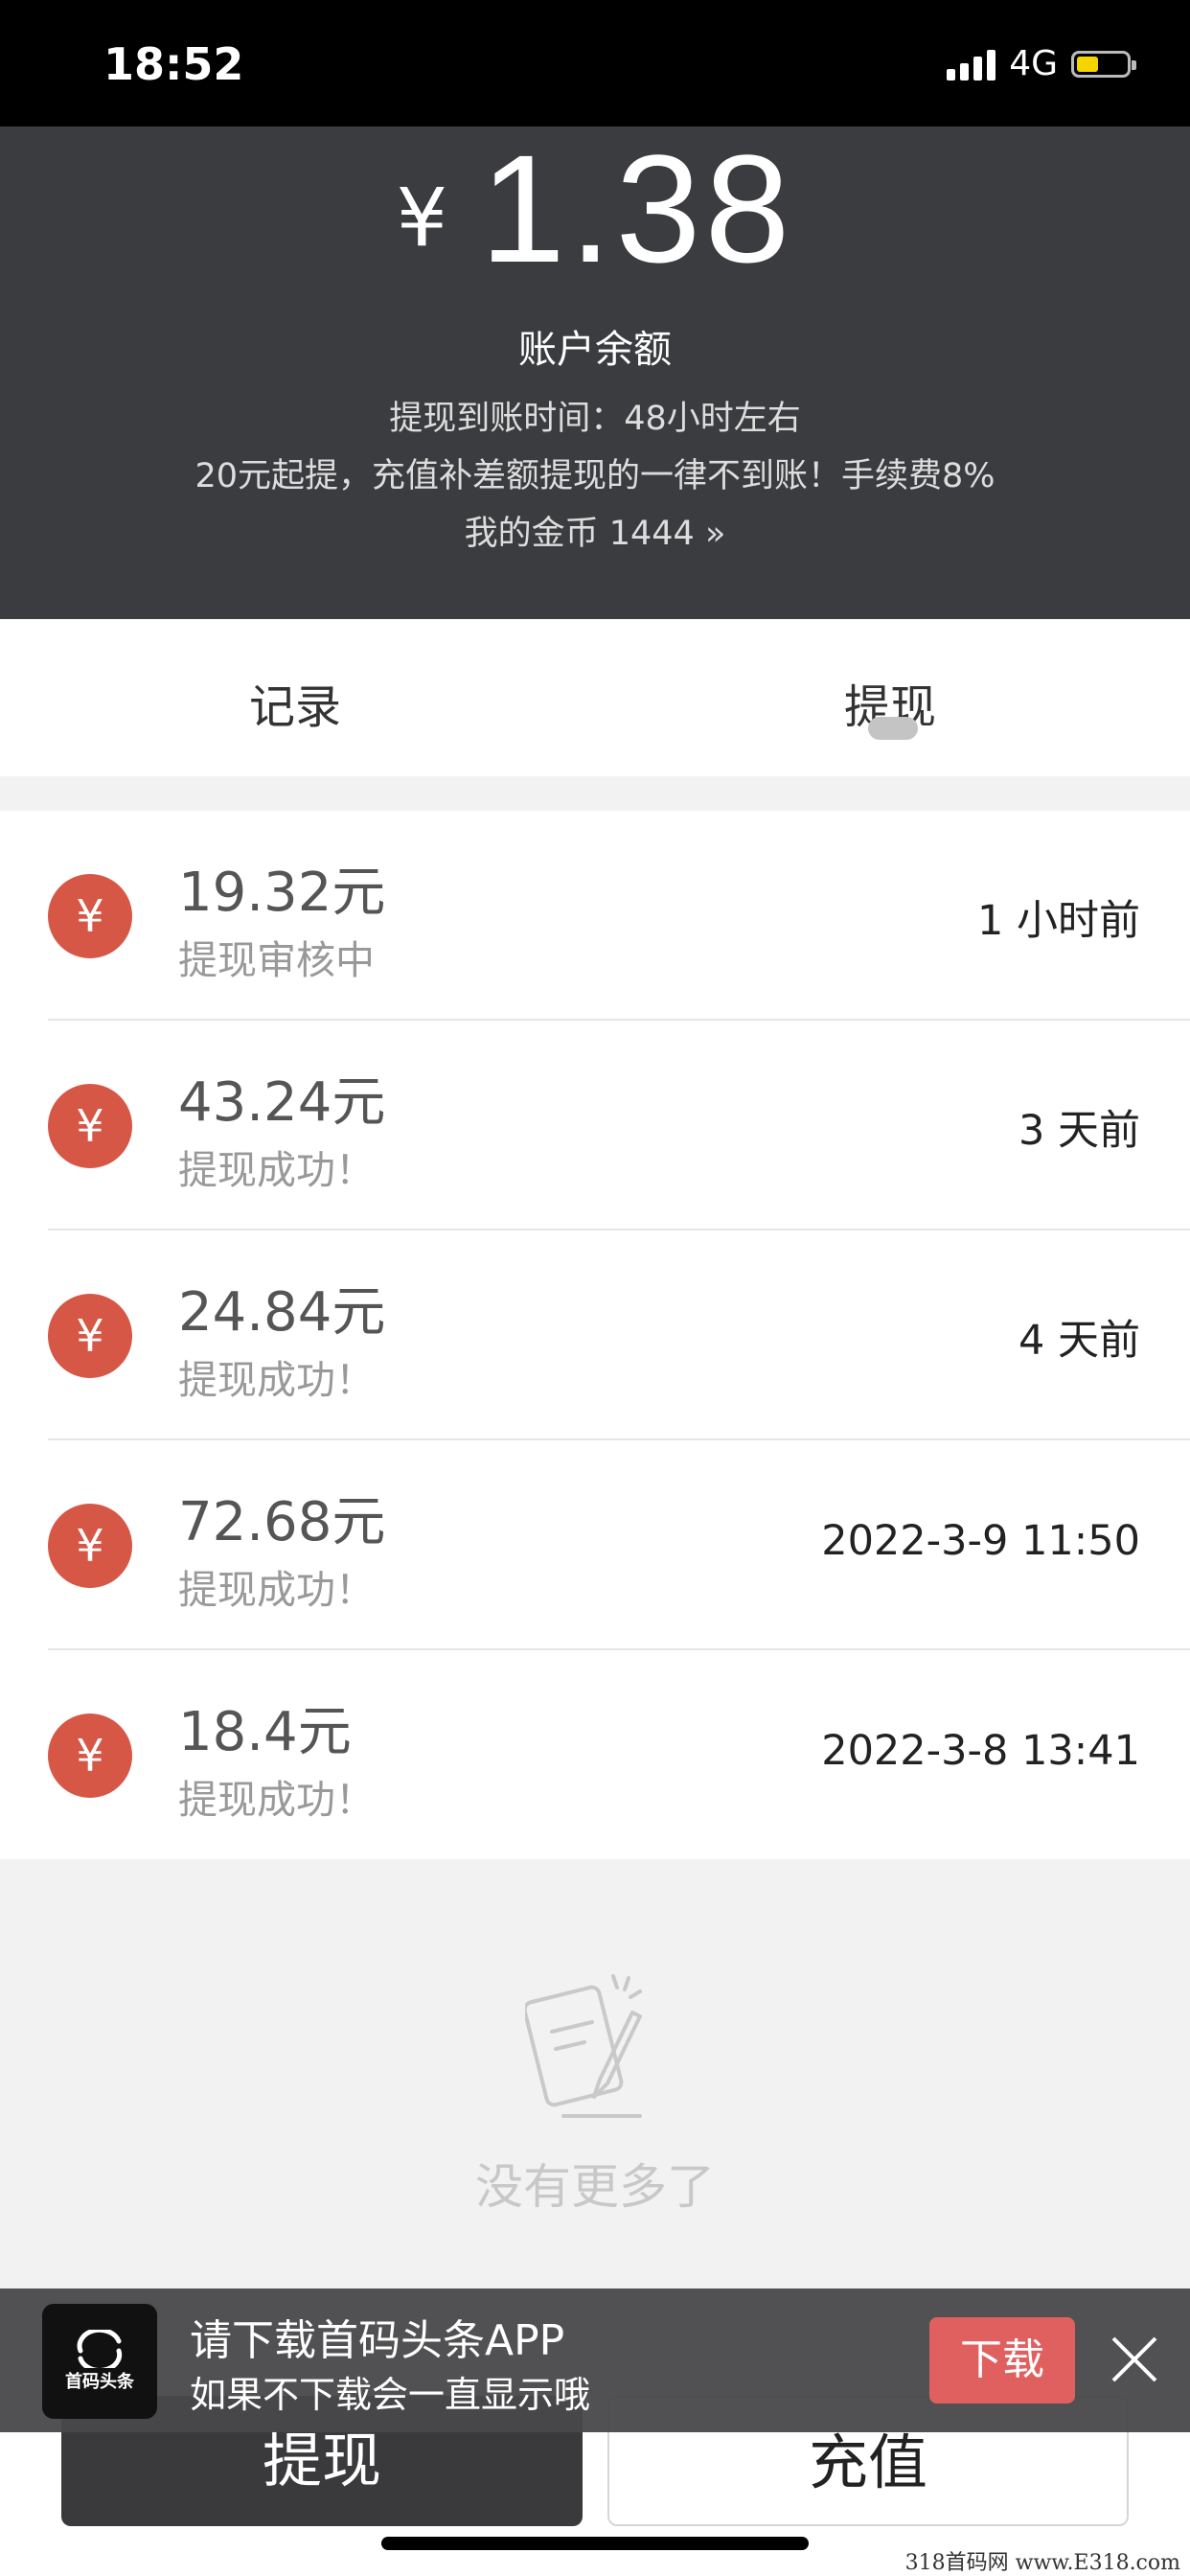 This screenshot has width=1190, height=2576. I want to click on record-time: 3 天前, so click(1079, 1131).